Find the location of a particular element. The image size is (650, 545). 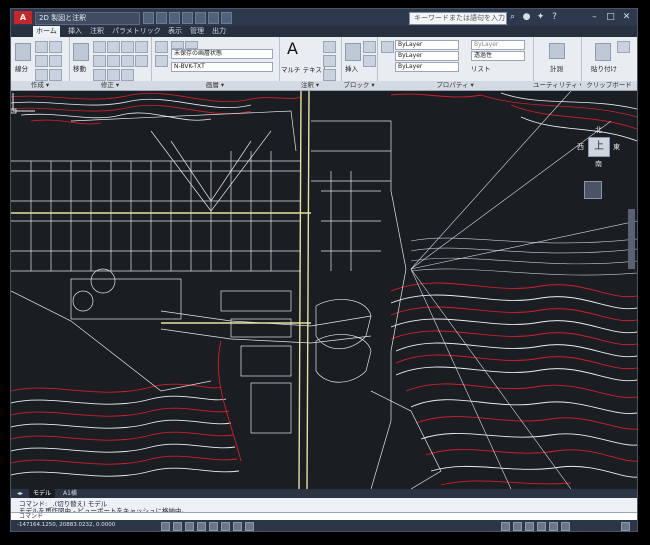

search-icon: ⌕ is located at coordinates (512, 17).